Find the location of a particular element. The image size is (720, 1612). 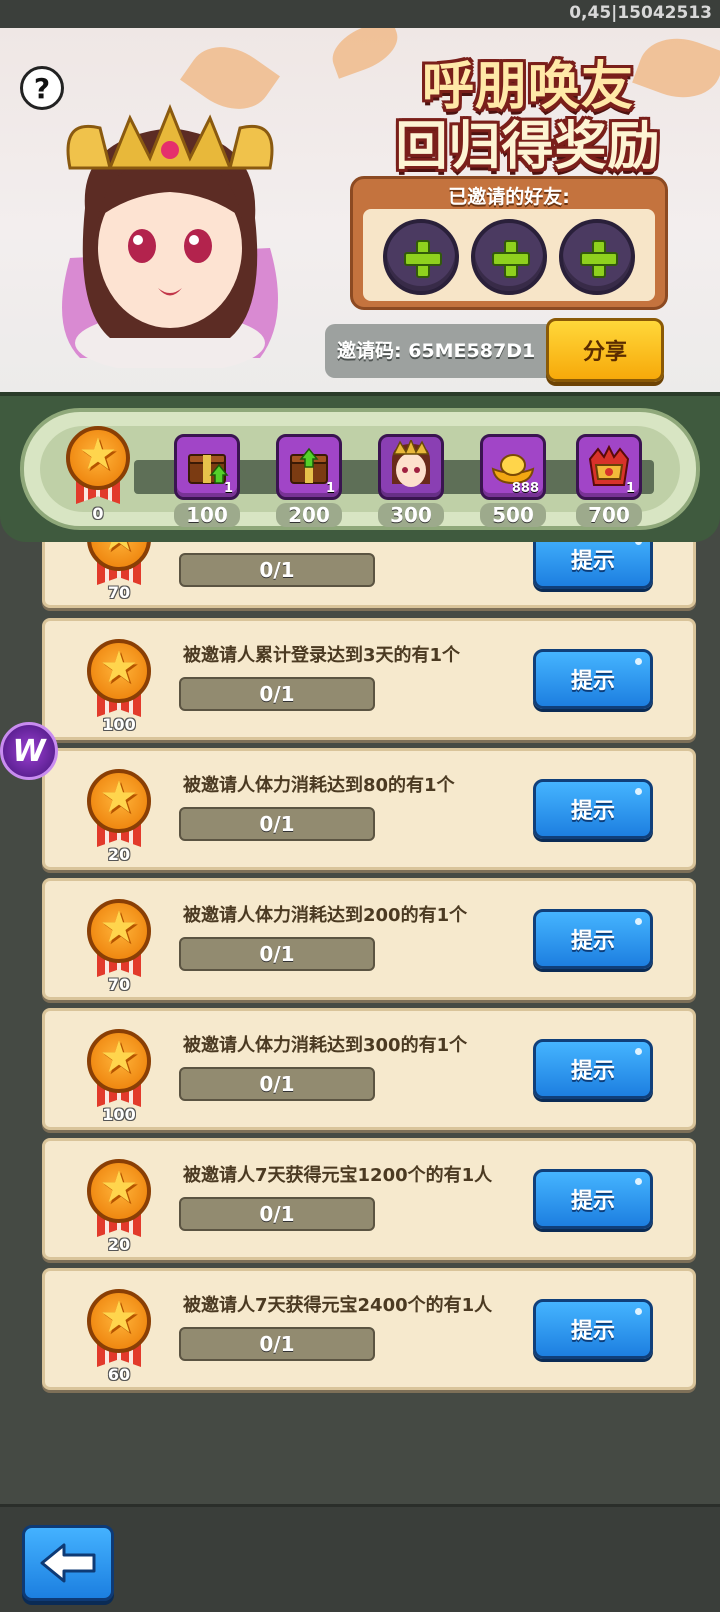

task-description: 被邀请人累计登录达到3天的有1个 is located at coordinates (322, 655).